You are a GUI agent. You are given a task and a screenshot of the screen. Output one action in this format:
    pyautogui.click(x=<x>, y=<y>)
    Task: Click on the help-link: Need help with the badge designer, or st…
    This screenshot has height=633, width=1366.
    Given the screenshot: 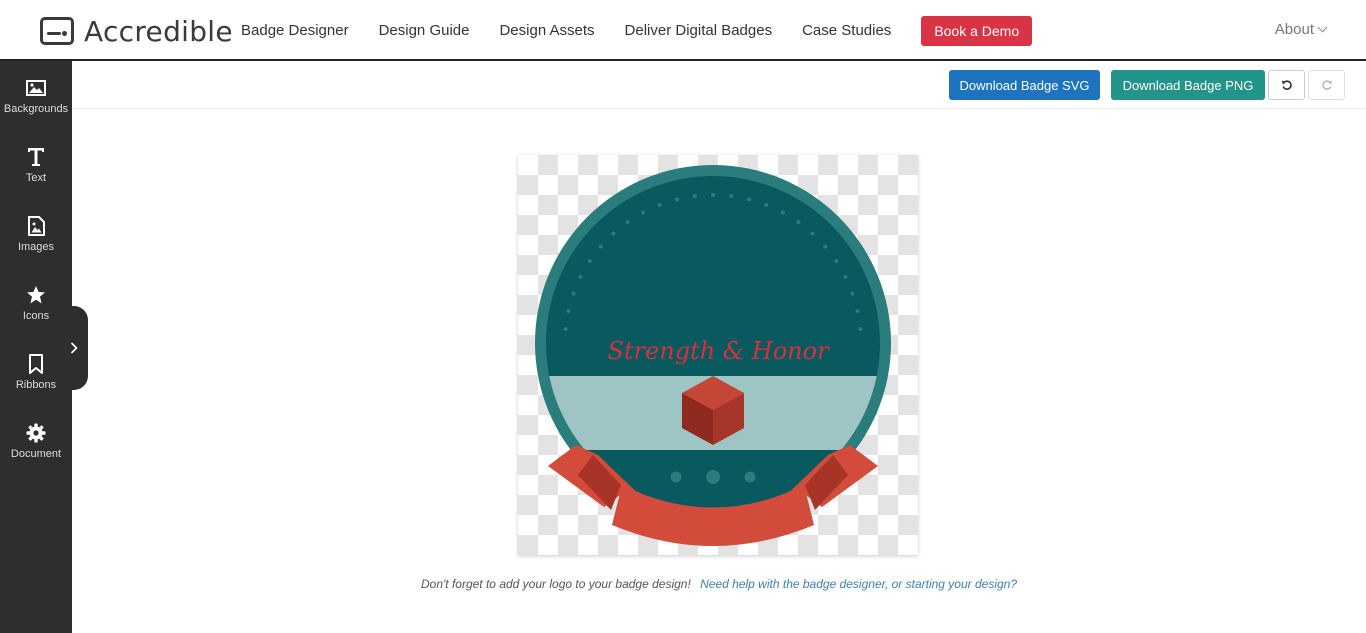 What is the action you would take?
    pyautogui.click(x=858, y=584)
    